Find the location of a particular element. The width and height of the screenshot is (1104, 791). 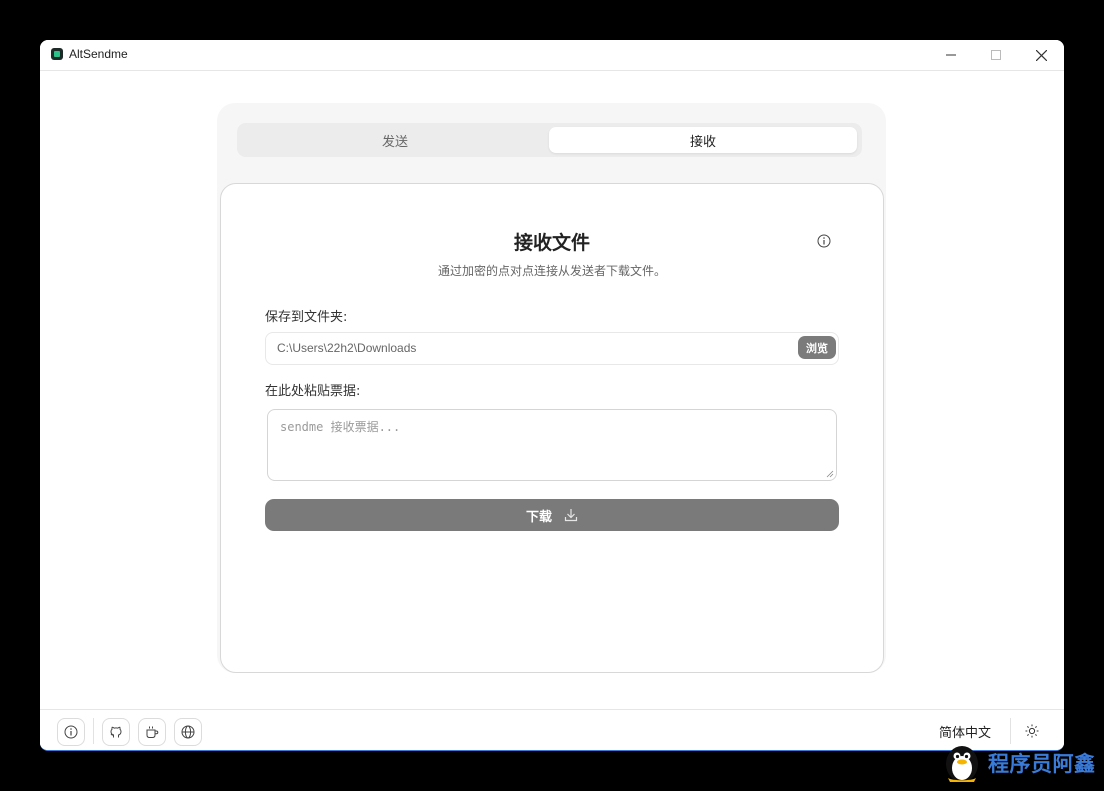

maximize-icon is located at coordinates (996, 55).